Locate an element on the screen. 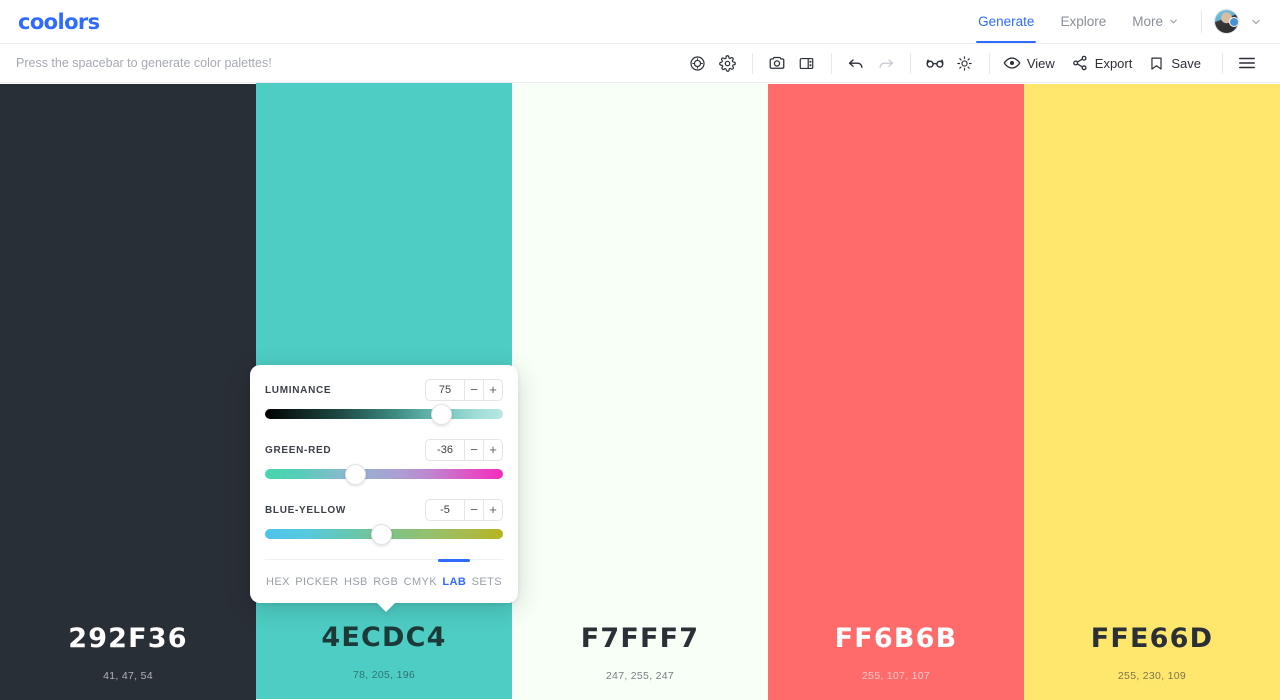 This screenshot has width=1280, height=700. blue-yellow-value: -5 is located at coordinates (445, 510).